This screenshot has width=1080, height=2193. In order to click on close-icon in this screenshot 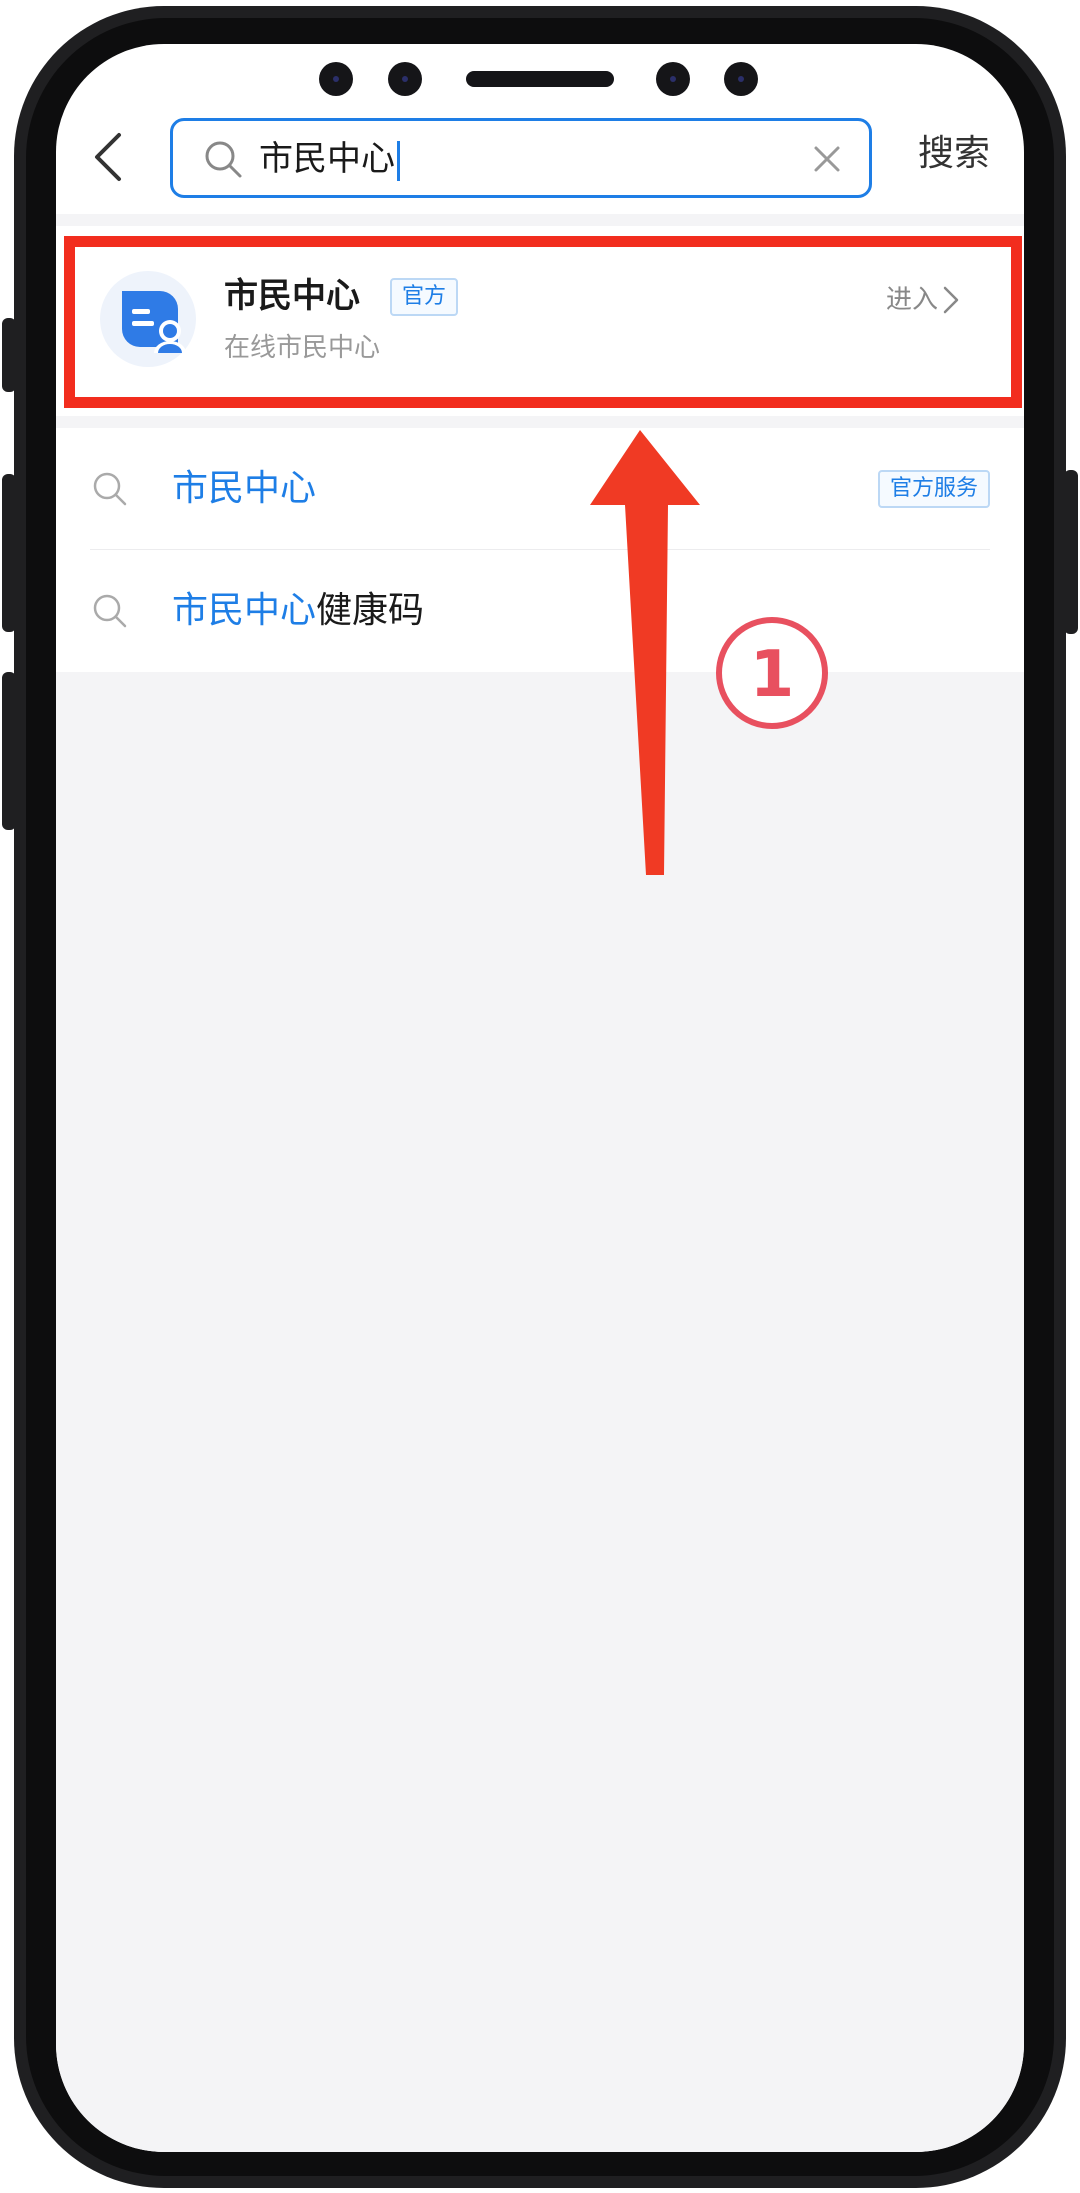, I will do `click(827, 159)`.